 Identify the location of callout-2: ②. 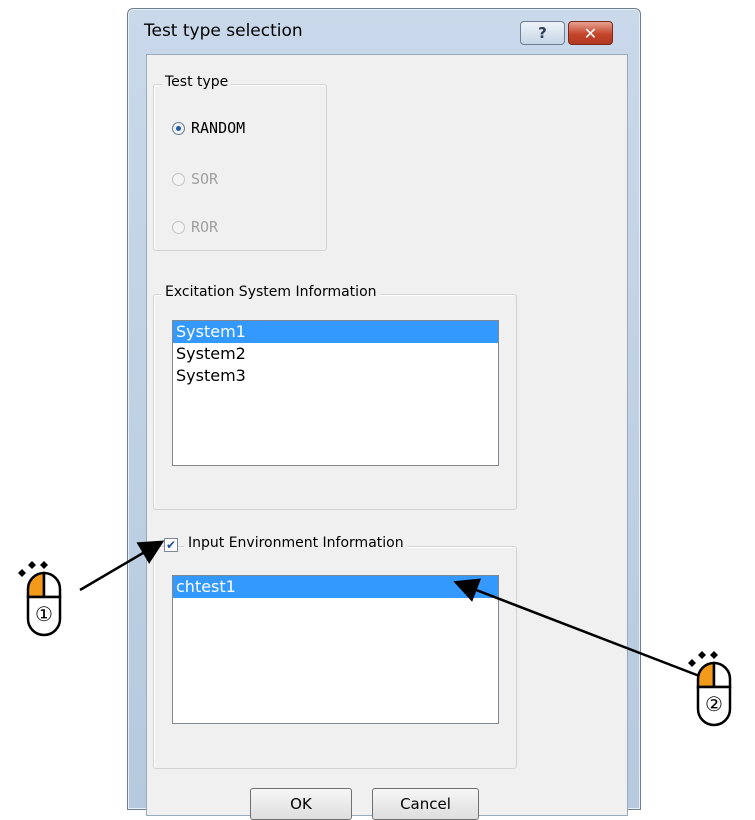
(717, 689).